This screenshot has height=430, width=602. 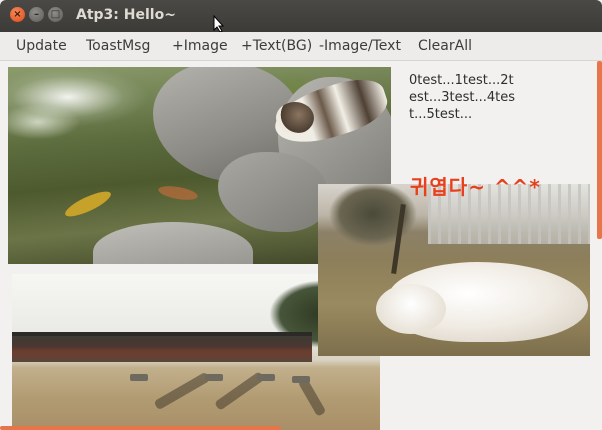 What do you see at coordinates (126, 15) in the screenshot?
I see `window-title: Atp3: Hello~` at bounding box center [126, 15].